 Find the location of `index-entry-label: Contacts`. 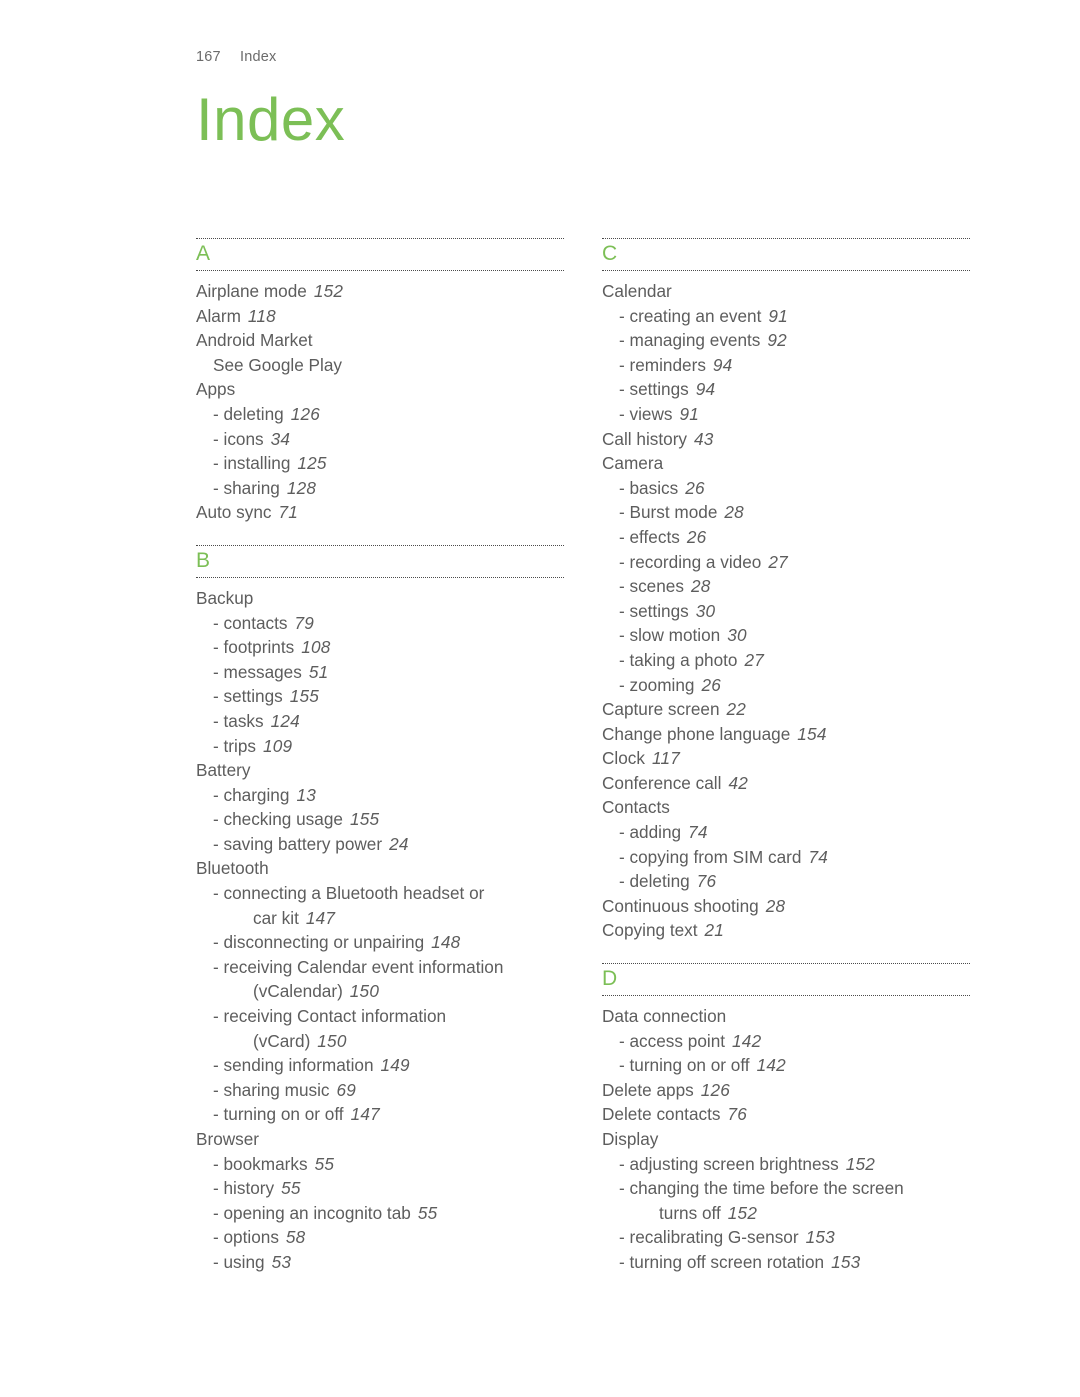

index-entry-label: Contacts is located at coordinates (636, 807).